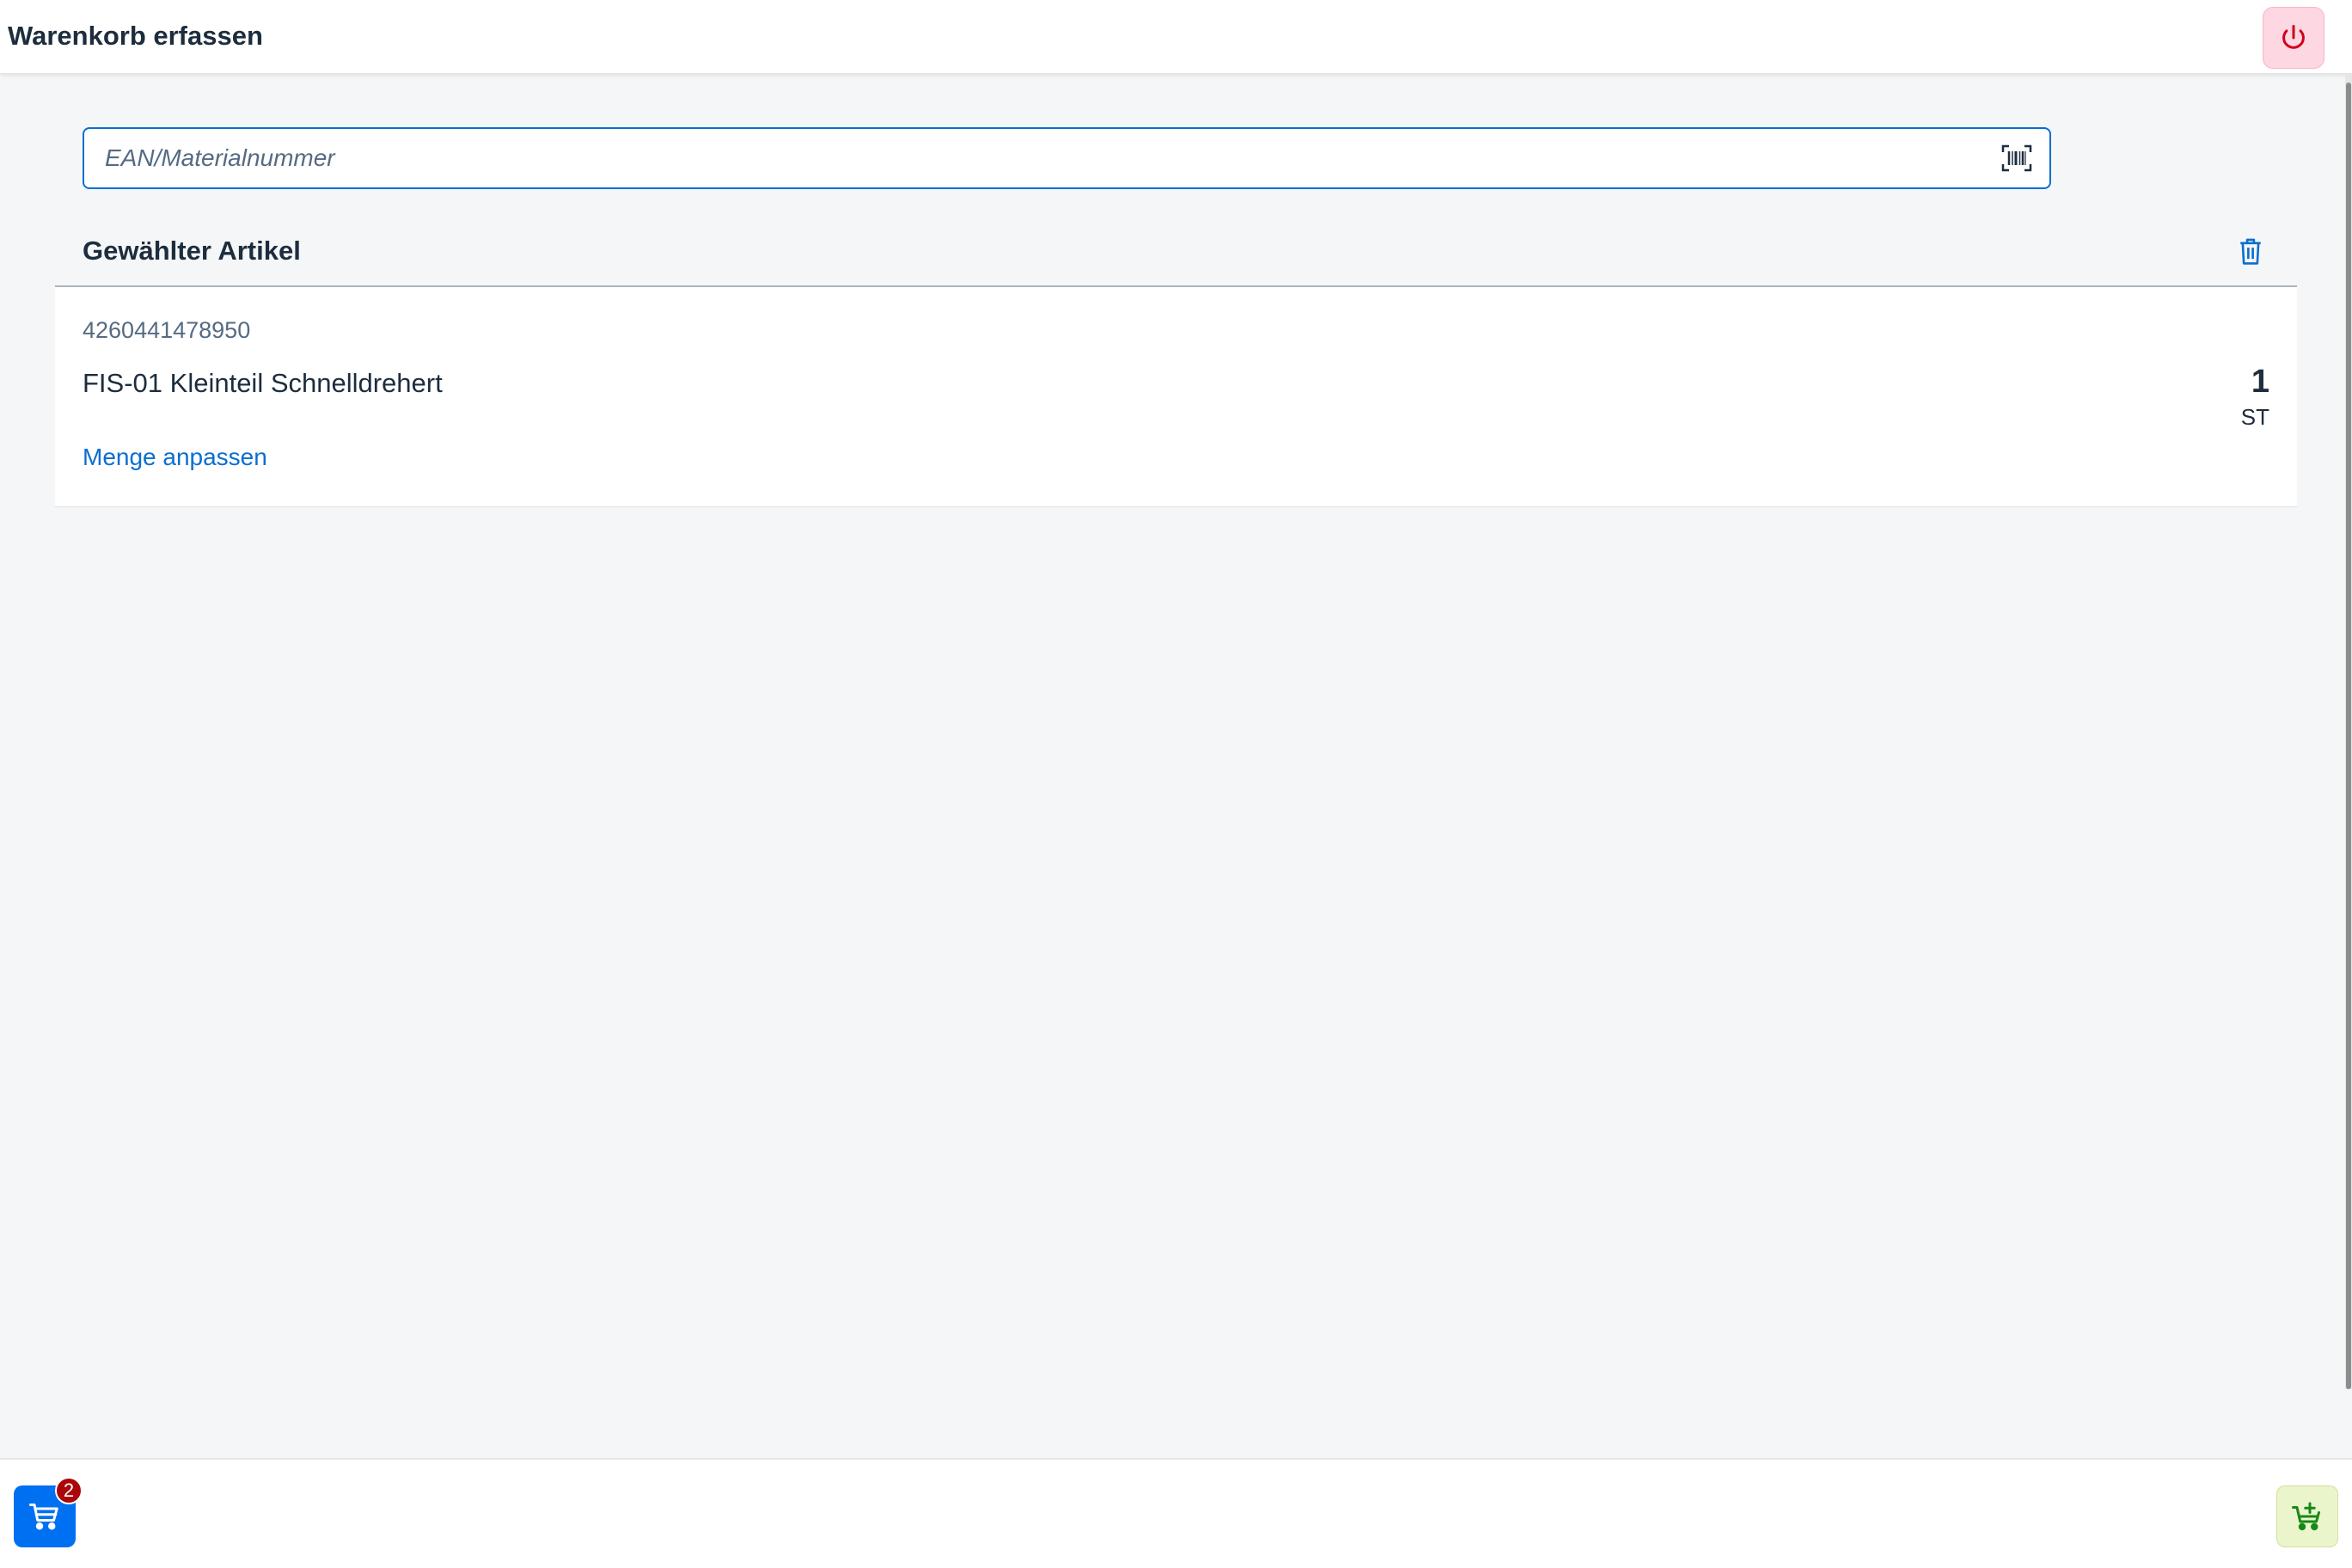  Describe the element at coordinates (167, 330) in the screenshot. I see `item-ean: 4260441478950` at that location.